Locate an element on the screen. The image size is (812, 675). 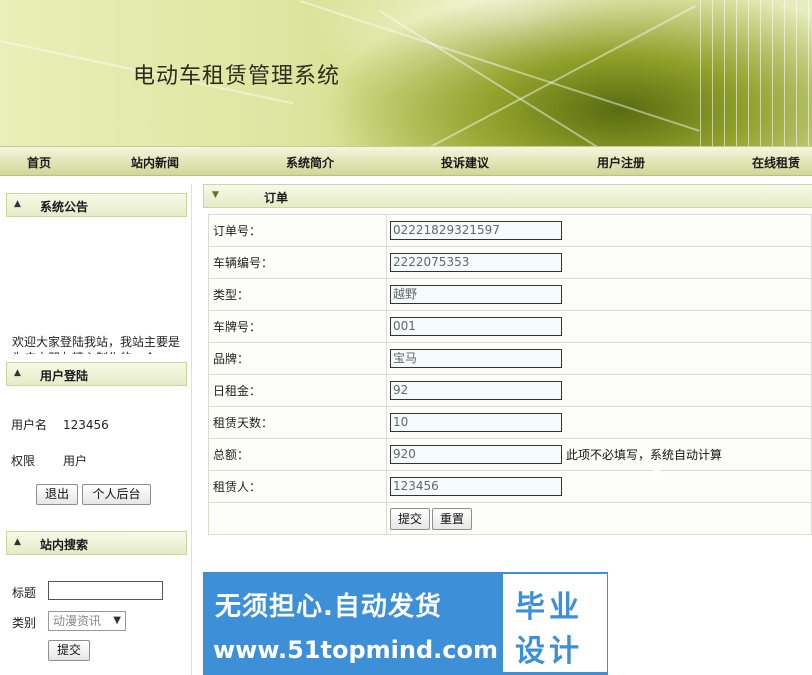
form-row: 总额： 920 此项不必填写，系统自动计算 is located at coordinates (510, 454).